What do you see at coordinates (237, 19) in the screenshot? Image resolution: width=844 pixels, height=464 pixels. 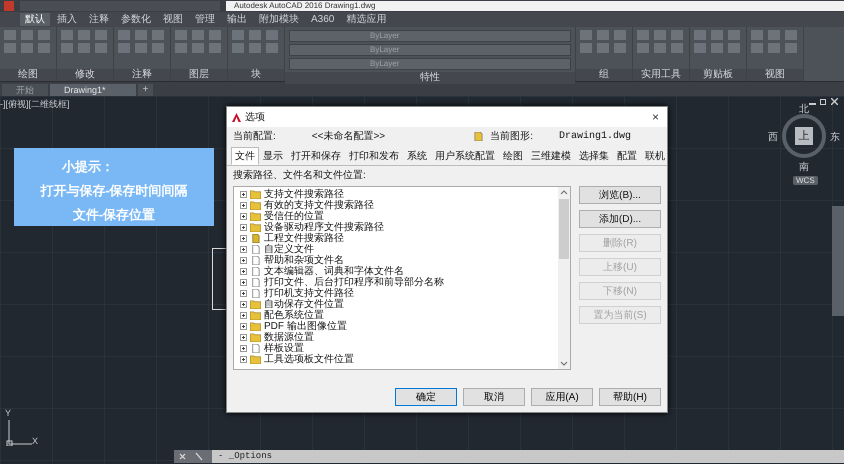 I see `ribbon-tab: 输出` at bounding box center [237, 19].